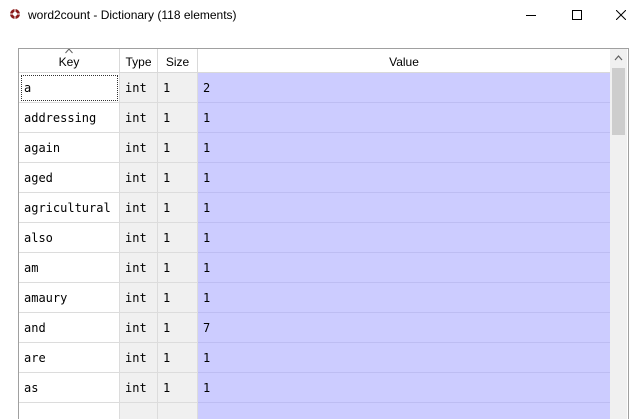 The image size is (644, 419). I want to click on size-cell, so click(178, 411).